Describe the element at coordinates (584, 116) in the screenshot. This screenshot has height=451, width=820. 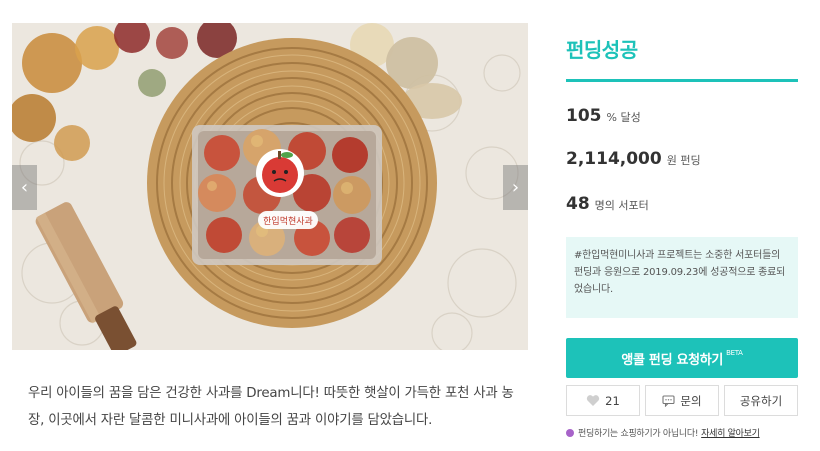
I see `achievement-rate-value: 105` at that location.